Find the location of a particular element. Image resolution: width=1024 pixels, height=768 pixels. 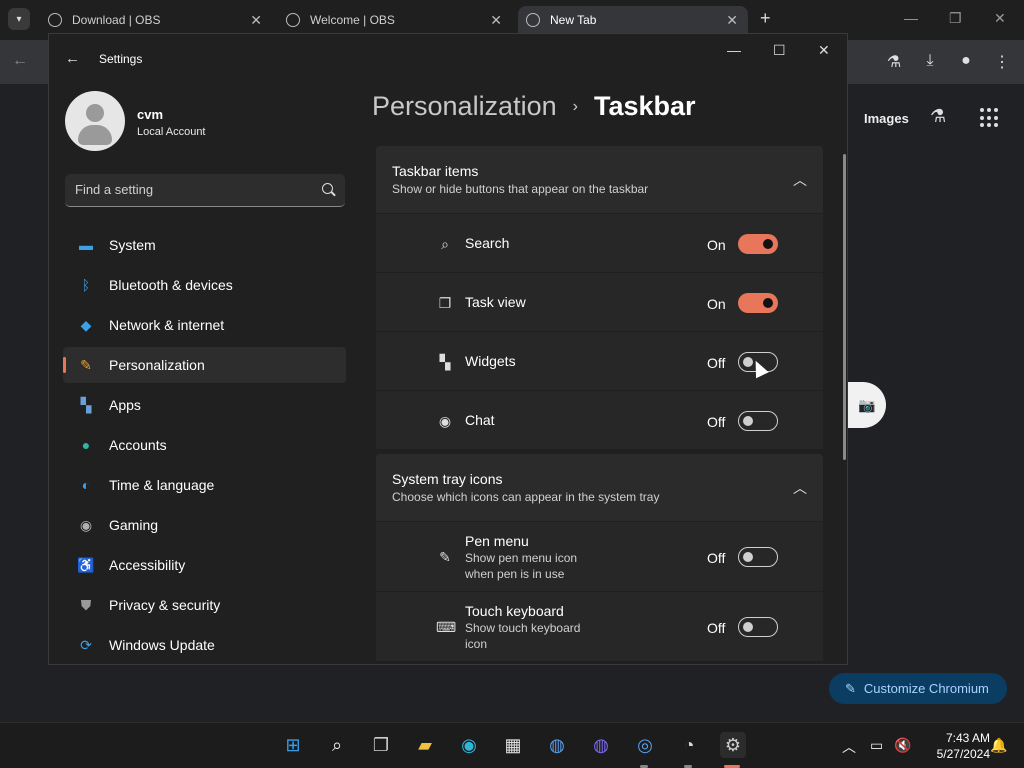

pencil-icon: ✎ is located at coordinates (850, 688).